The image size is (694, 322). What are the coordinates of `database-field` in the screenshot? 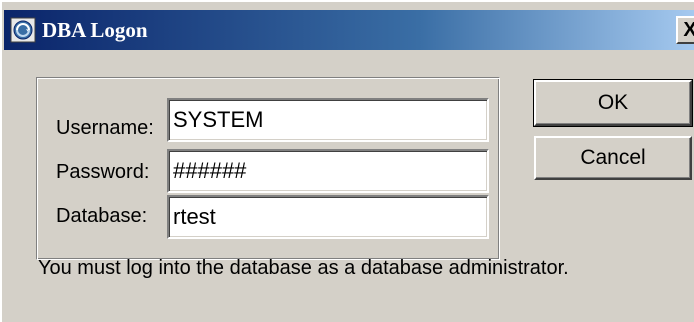 It's located at (328, 217).